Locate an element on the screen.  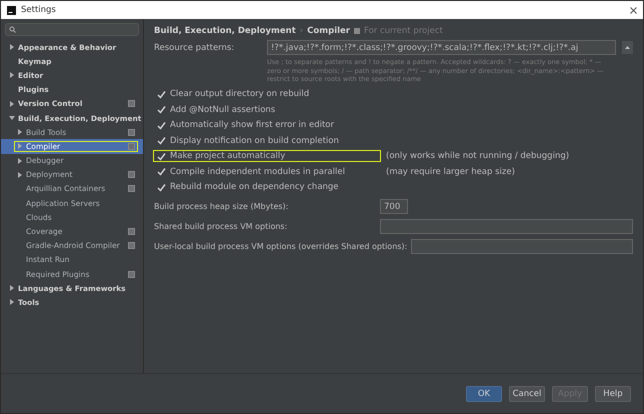
app-logo-icon is located at coordinates (11, 10).